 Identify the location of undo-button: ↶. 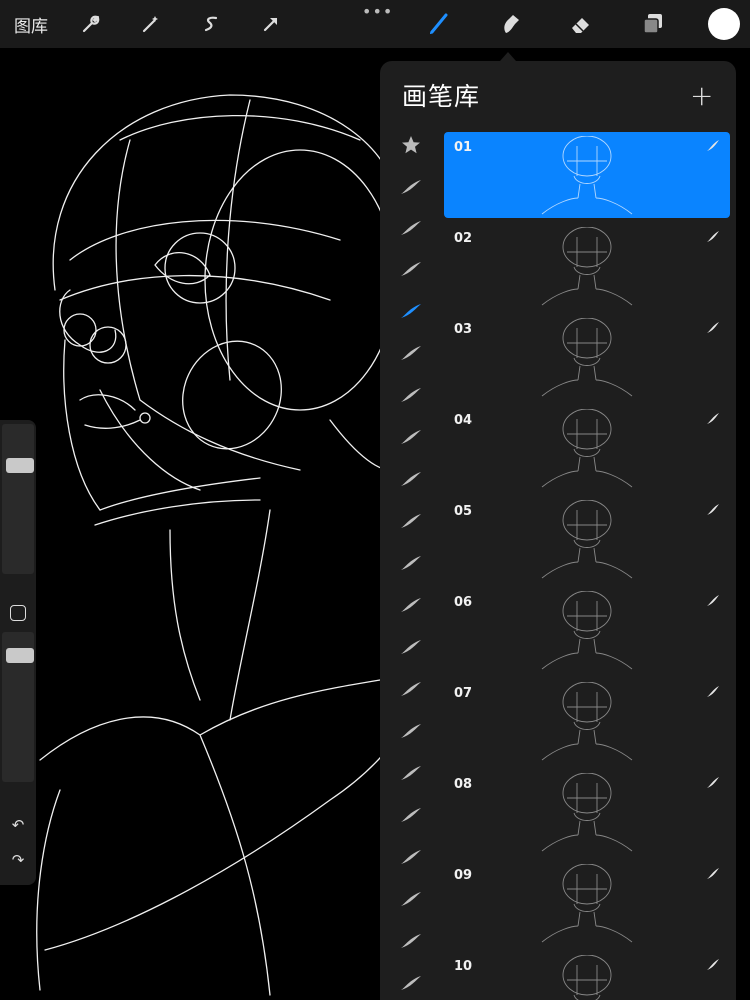
(18, 825).